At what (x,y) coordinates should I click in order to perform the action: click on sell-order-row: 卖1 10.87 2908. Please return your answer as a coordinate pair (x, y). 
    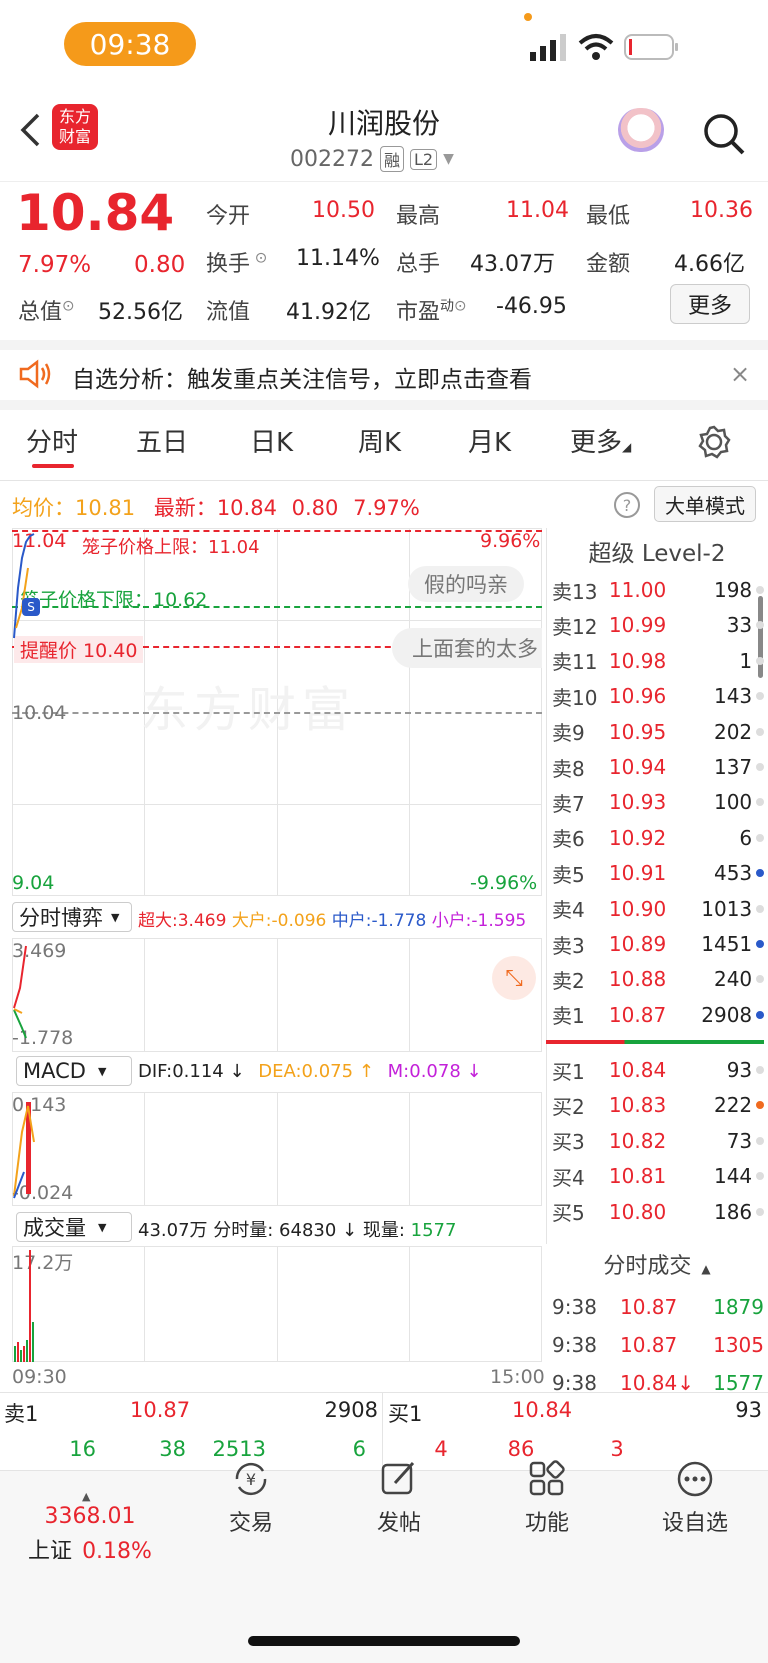
    Looking at the image, I should click on (658, 1015).